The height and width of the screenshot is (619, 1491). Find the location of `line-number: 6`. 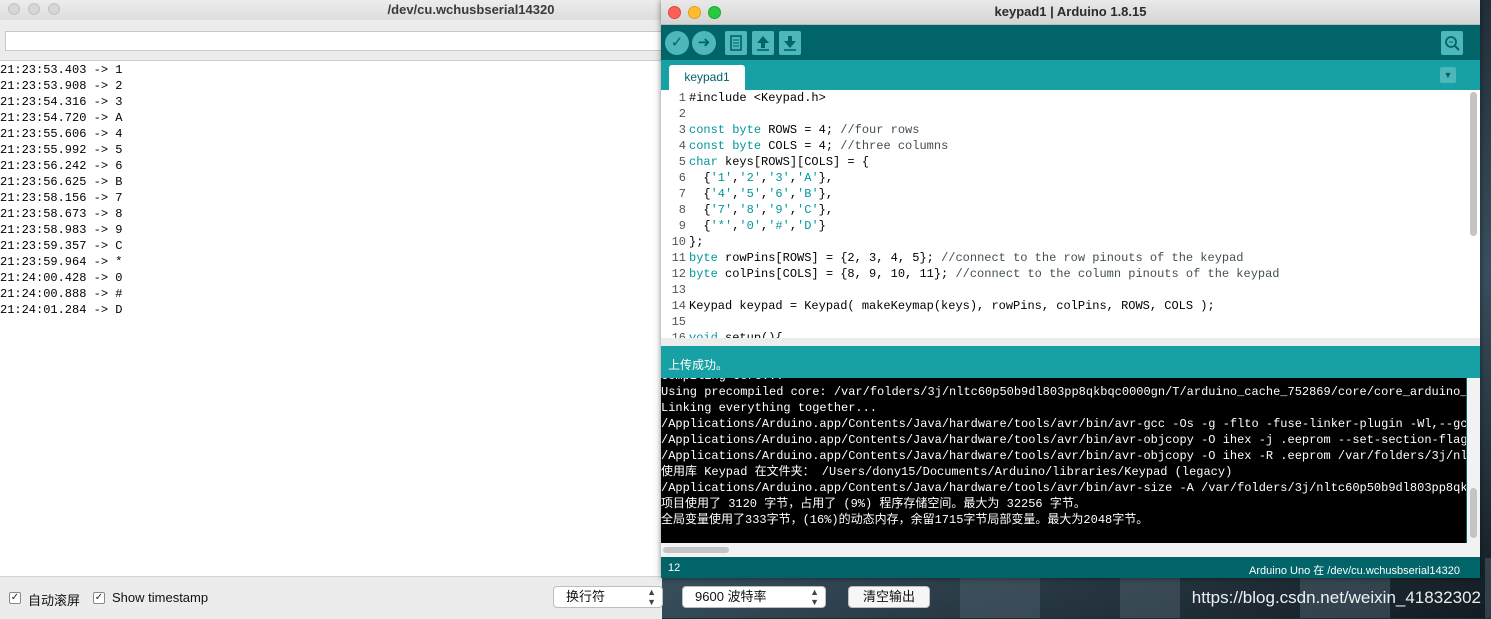

line-number: 6 is located at coordinates (682, 178).